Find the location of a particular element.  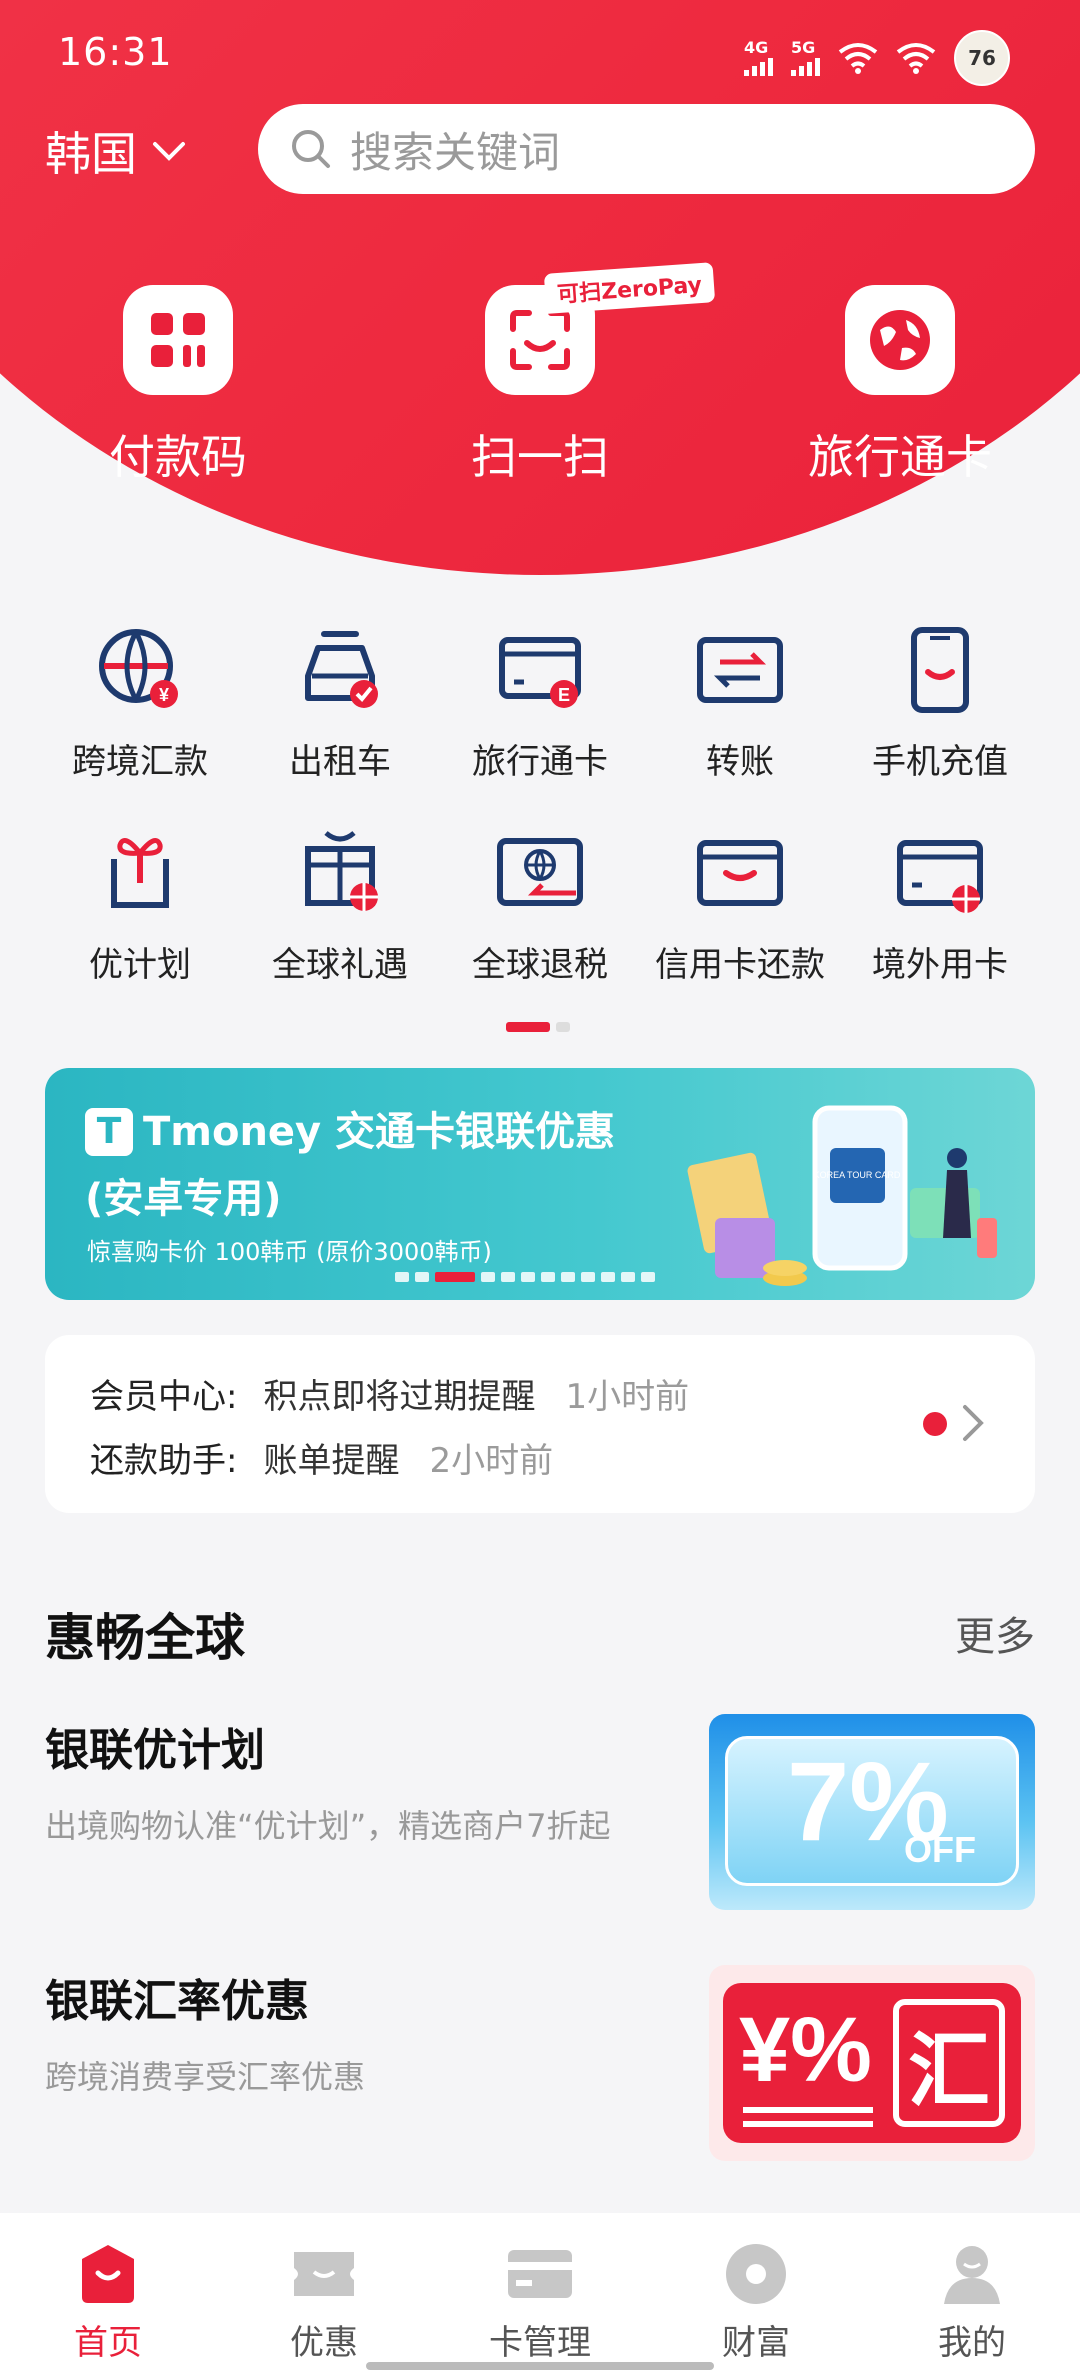

nav-label: 卡管理 is located at coordinates (540, 2343).